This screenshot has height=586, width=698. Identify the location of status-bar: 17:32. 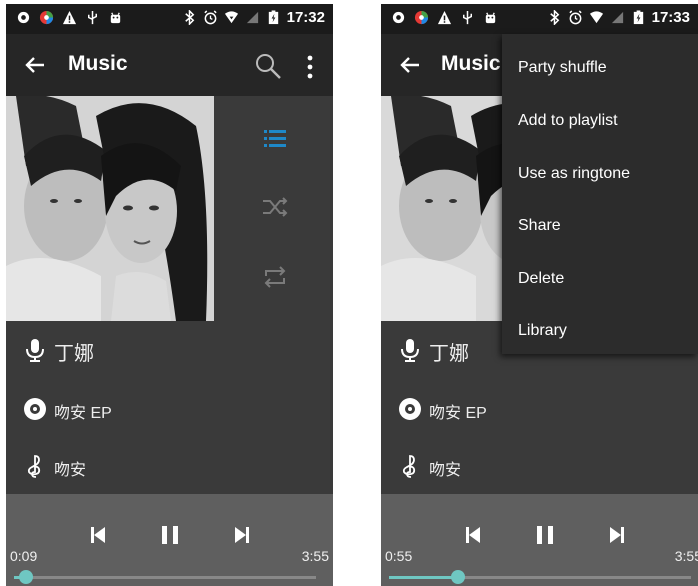
(169, 19).